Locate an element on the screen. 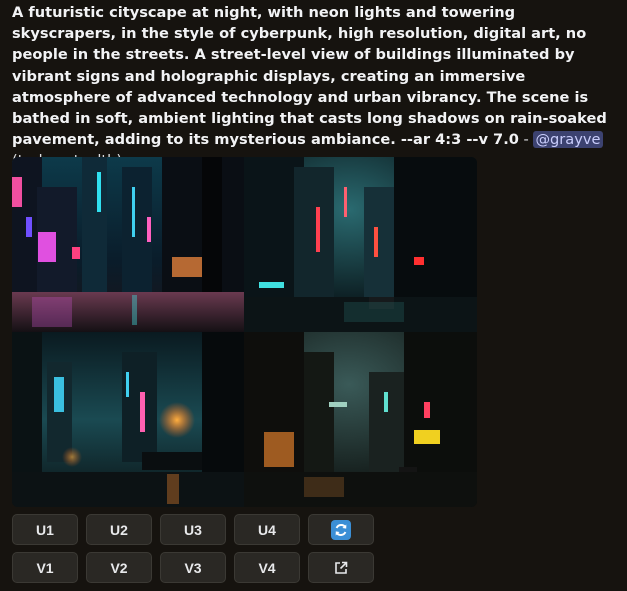  u4-button: U4 is located at coordinates (267, 529).